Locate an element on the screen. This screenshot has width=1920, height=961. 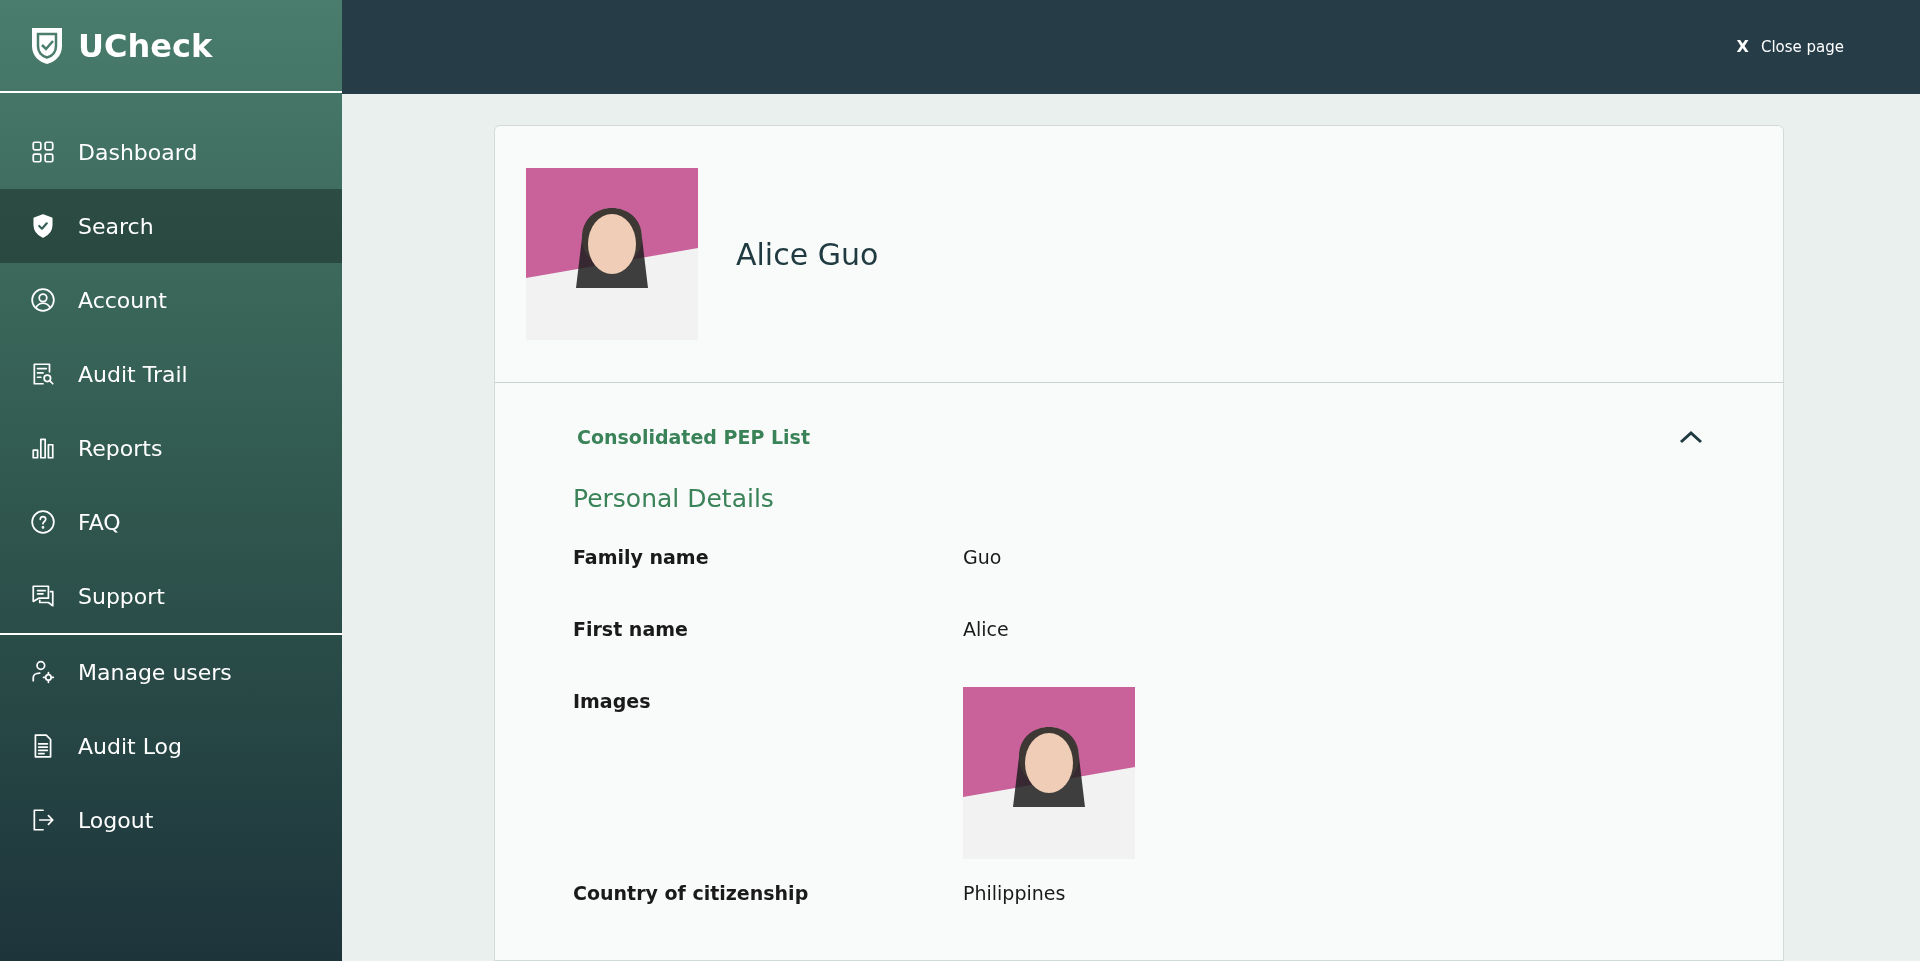
field-value: Alice is located at coordinates (986, 629).